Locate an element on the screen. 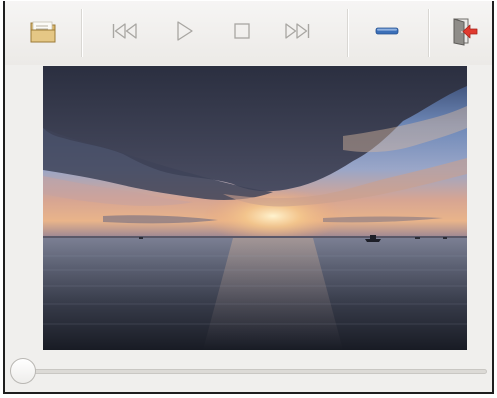 Image resolution: width=497 pixels, height=398 pixels. previous-button is located at coordinates (125, 31).